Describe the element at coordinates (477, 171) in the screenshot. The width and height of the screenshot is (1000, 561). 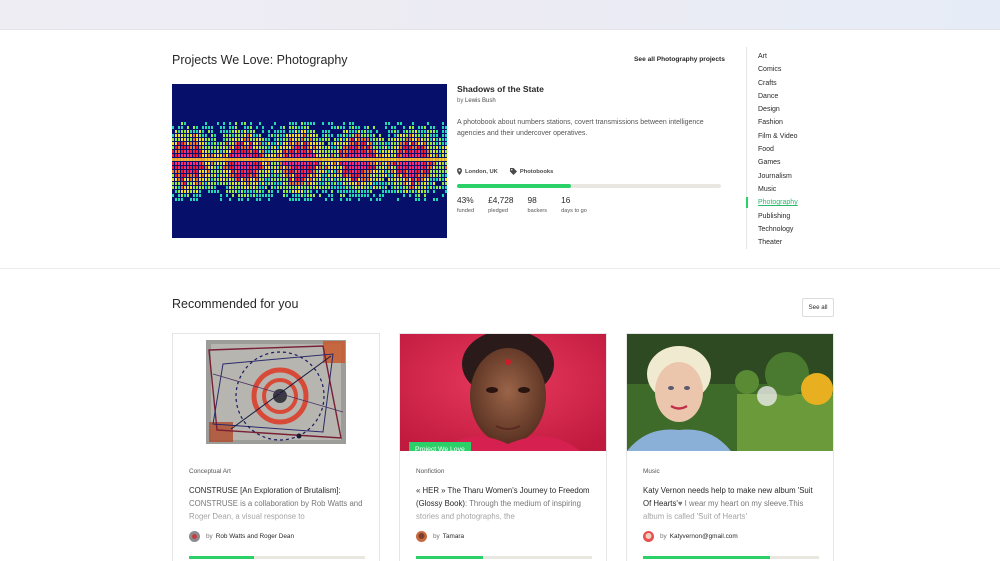
I see `location-link: London, UK` at that location.